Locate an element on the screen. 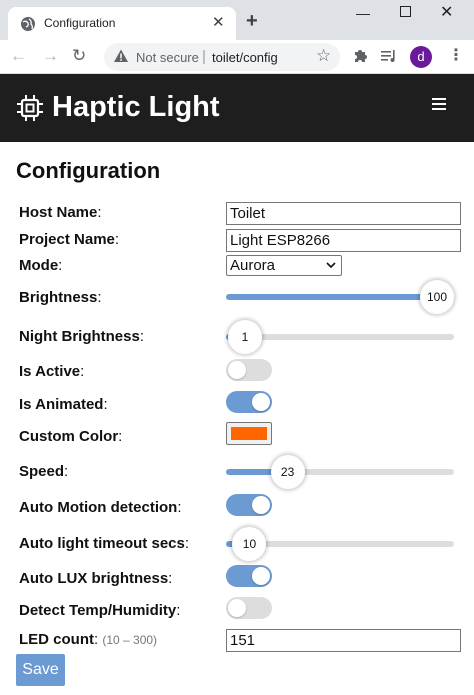 The height and width of the screenshot is (695, 474). brightness-label: Brightness: is located at coordinates (60, 297).